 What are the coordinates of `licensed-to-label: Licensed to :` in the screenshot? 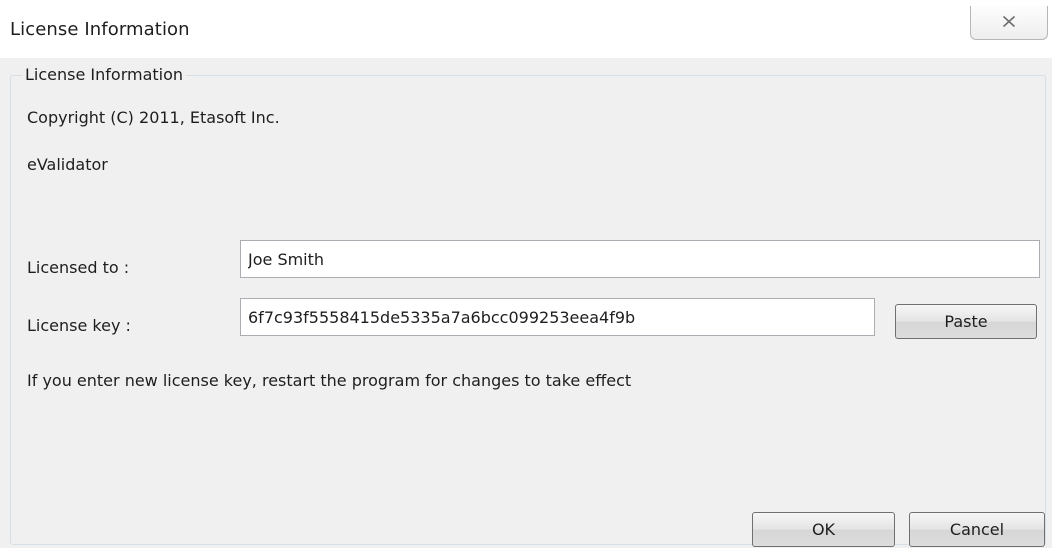 It's located at (78, 267).